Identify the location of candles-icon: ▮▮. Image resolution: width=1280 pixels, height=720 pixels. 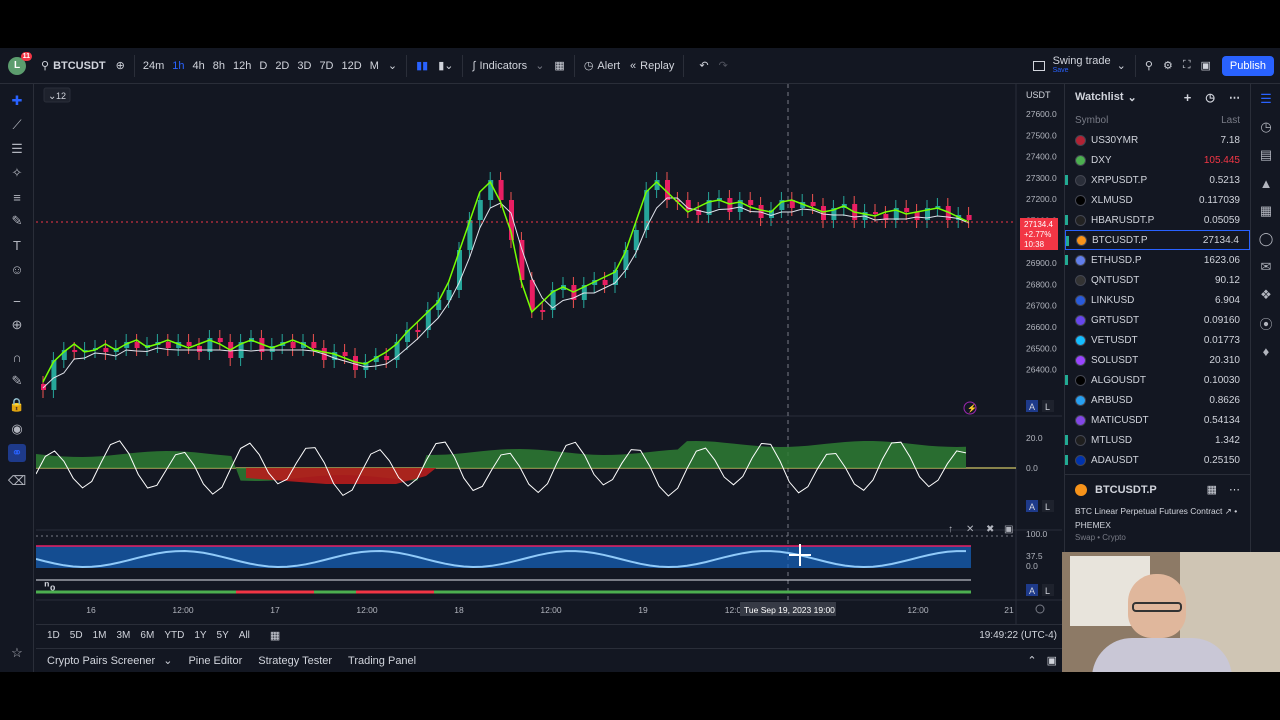
(422, 66).